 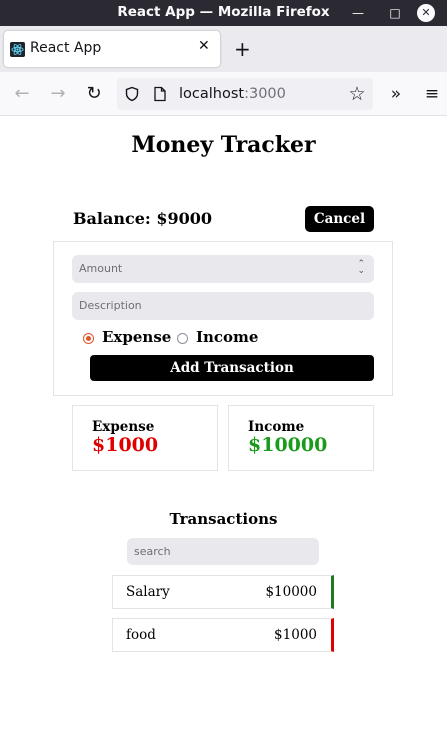 What do you see at coordinates (152, 551) in the screenshot?
I see `search-placeholder: search` at bounding box center [152, 551].